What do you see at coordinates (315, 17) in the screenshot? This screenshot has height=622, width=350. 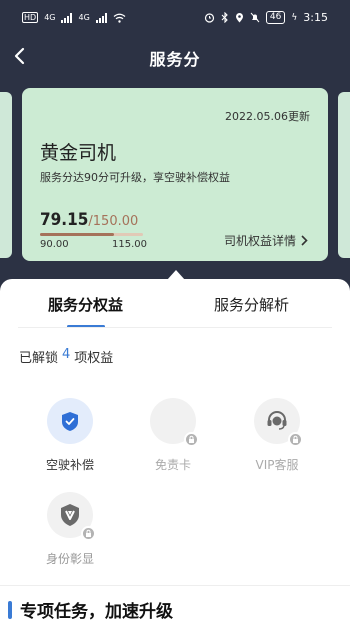 I see `clock: 3:15` at bounding box center [315, 17].